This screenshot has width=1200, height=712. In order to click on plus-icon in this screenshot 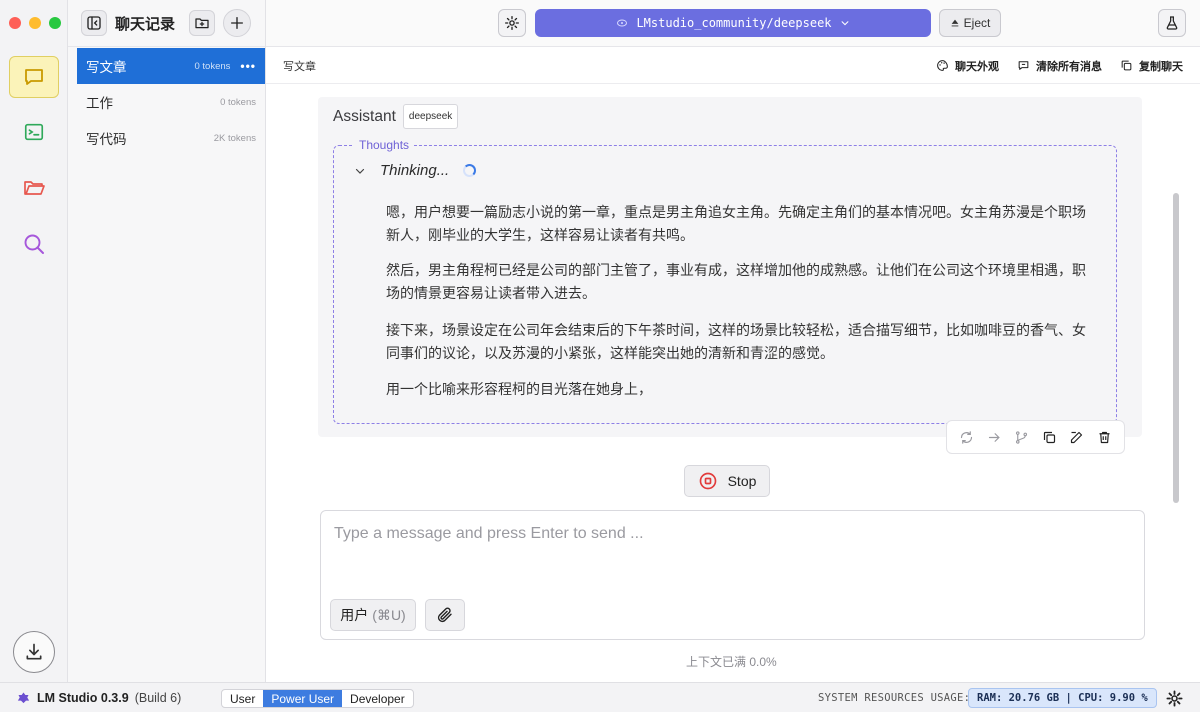, I will do `click(237, 23)`.